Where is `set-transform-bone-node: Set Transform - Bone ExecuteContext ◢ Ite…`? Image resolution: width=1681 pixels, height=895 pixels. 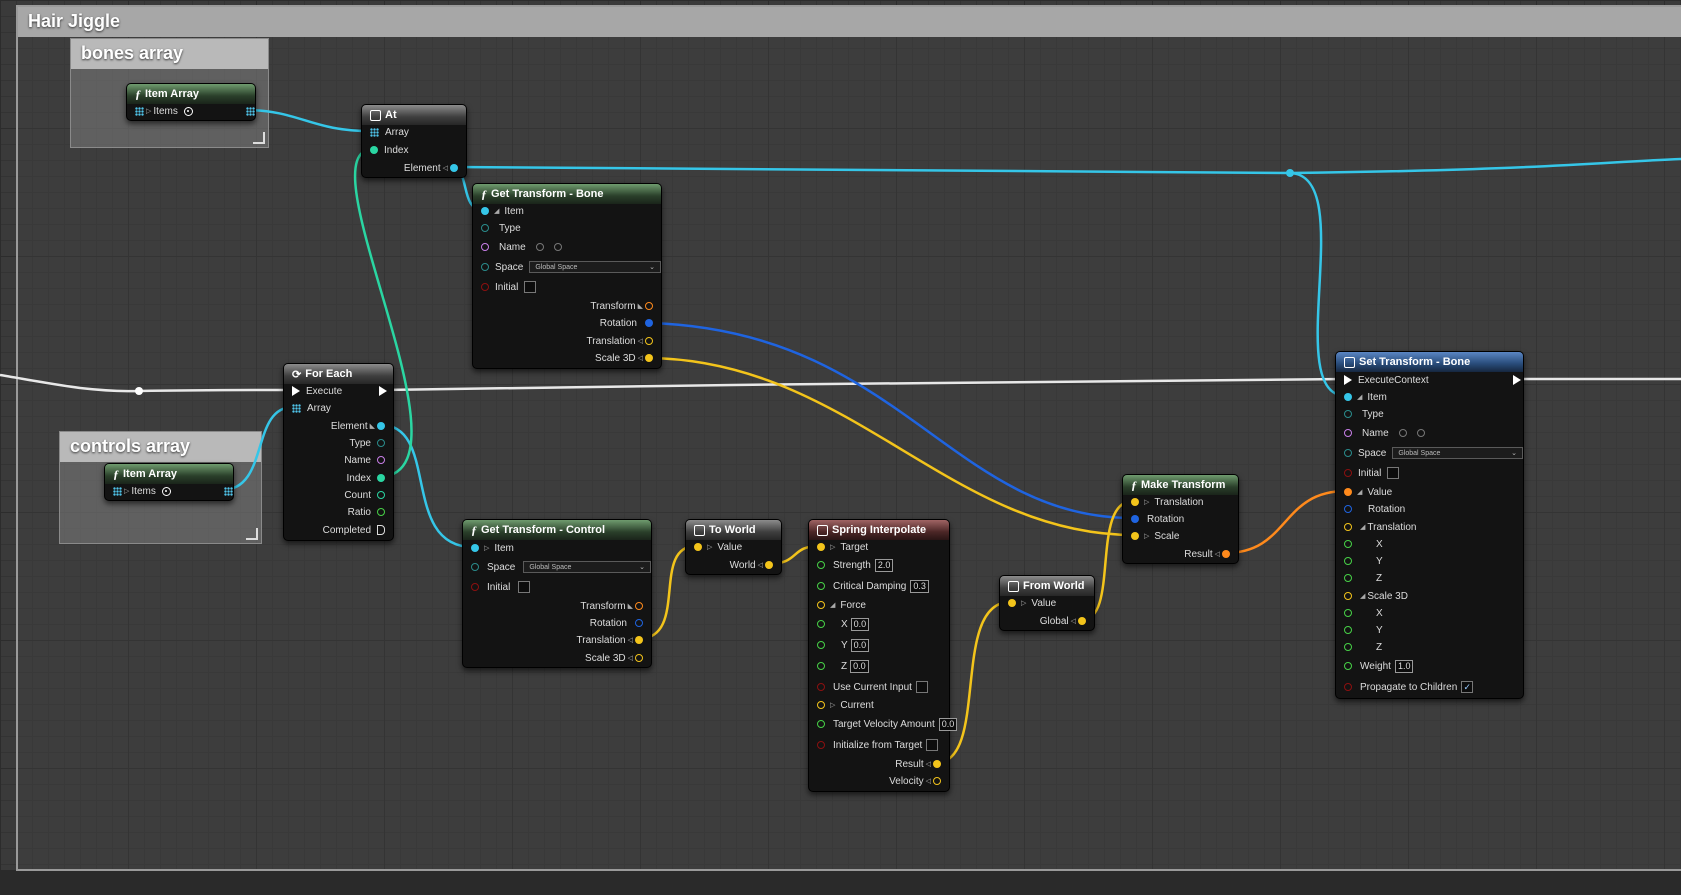
set-transform-bone-node: Set Transform - Bone ExecuteContext ◢ Ite… is located at coordinates (1429, 525).